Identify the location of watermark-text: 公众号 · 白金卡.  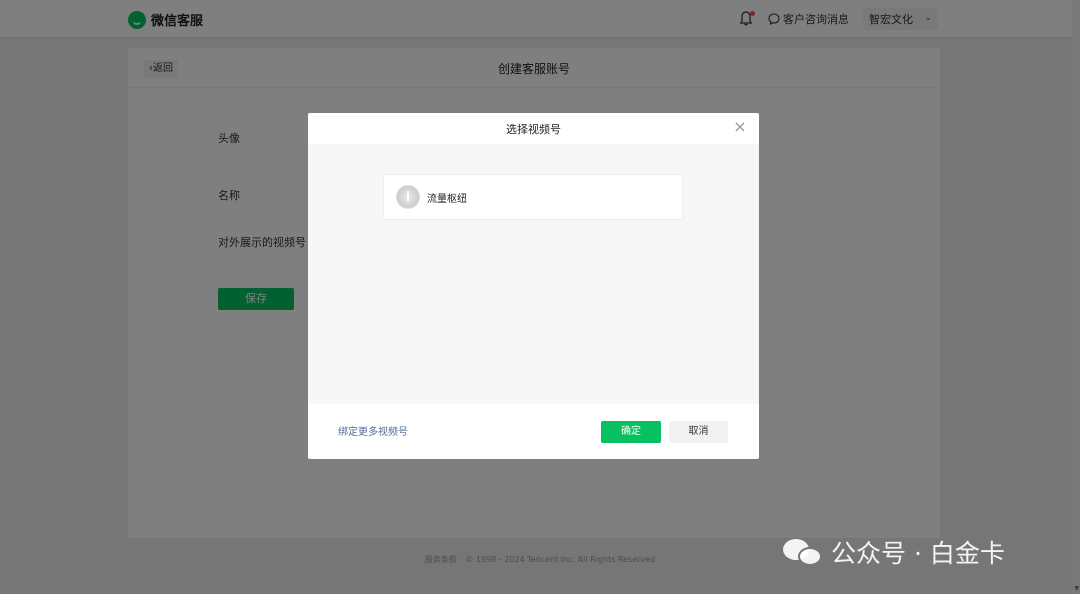
(918, 553).